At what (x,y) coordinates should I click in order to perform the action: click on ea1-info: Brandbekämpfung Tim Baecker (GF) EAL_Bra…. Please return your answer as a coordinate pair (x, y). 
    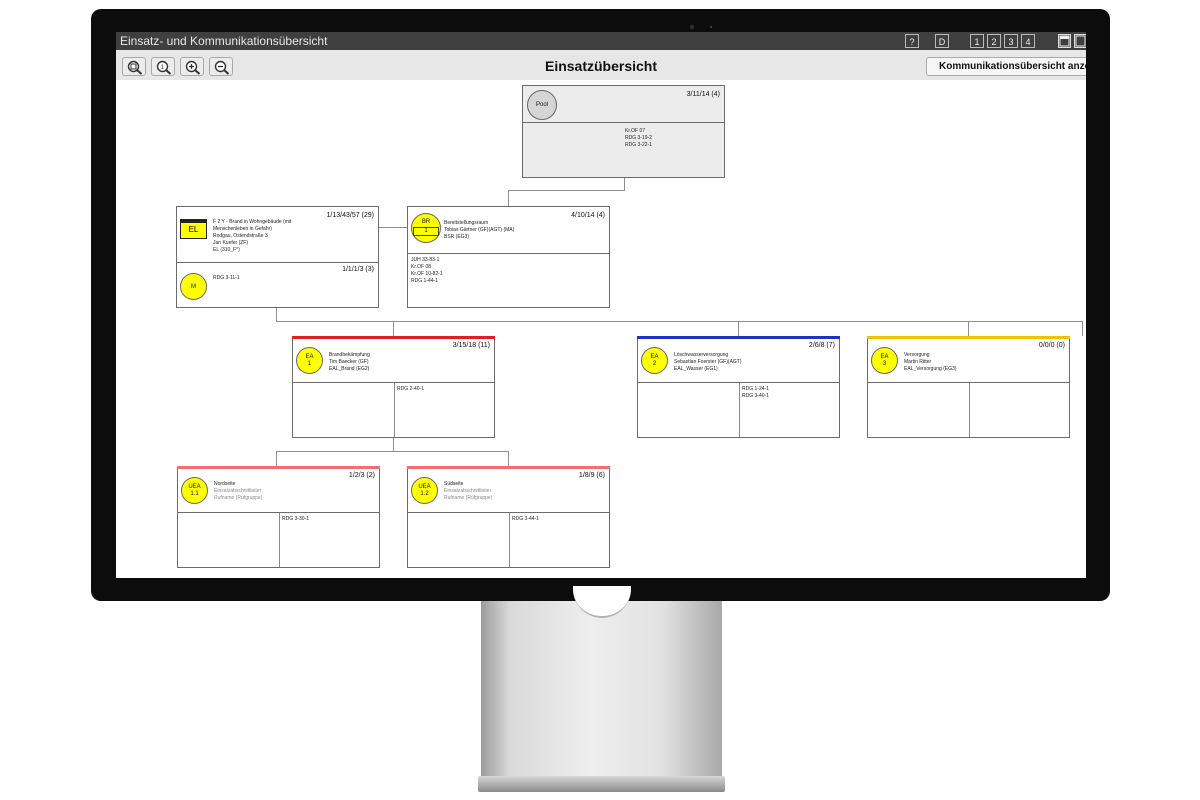
    Looking at the image, I should click on (349, 362).